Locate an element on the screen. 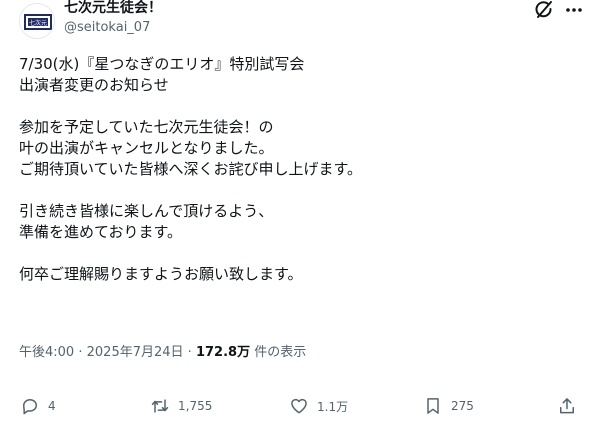  tweet-line: 出演者変更のお知らせ is located at coordinates (94, 85).